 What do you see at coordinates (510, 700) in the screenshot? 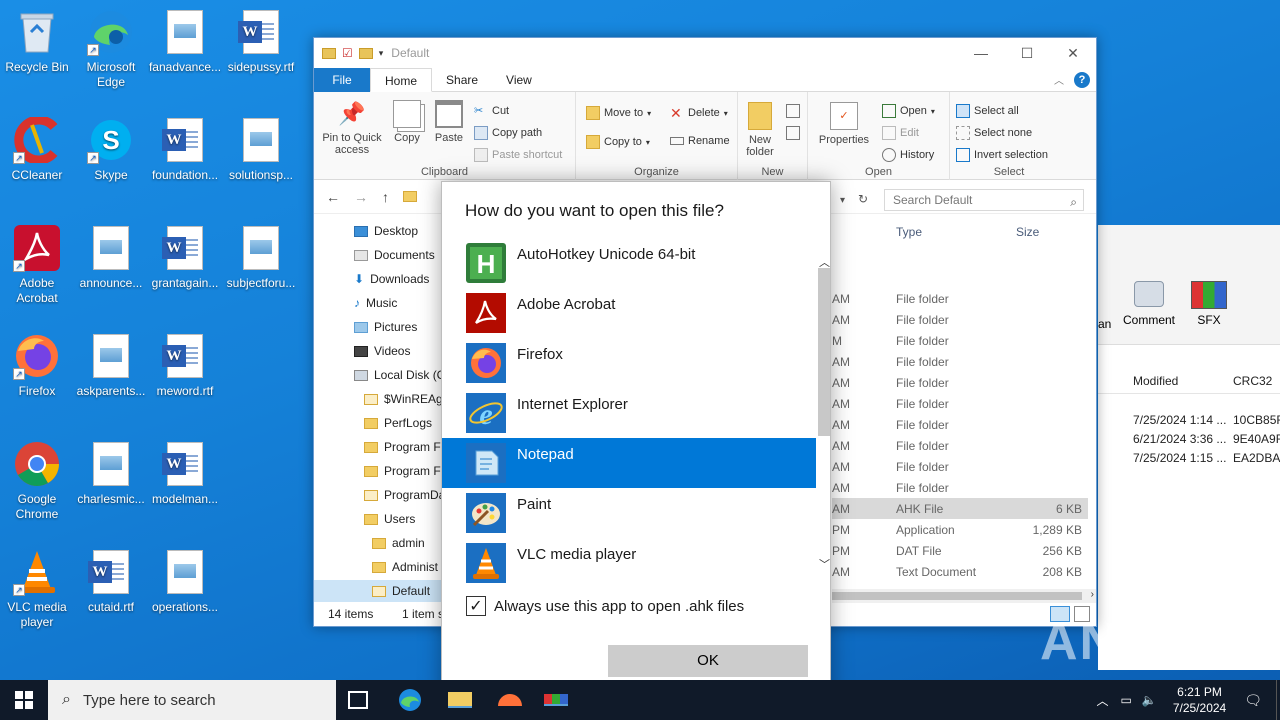
I see `firefox-taskbar-icon` at bounding box center [510, 700].